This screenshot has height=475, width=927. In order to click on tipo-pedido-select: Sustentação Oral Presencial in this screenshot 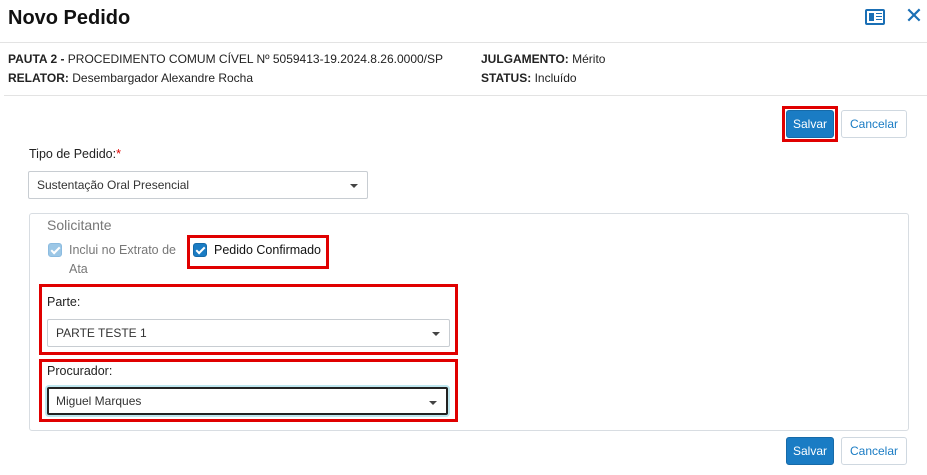, I will do `click(198, 185)`.